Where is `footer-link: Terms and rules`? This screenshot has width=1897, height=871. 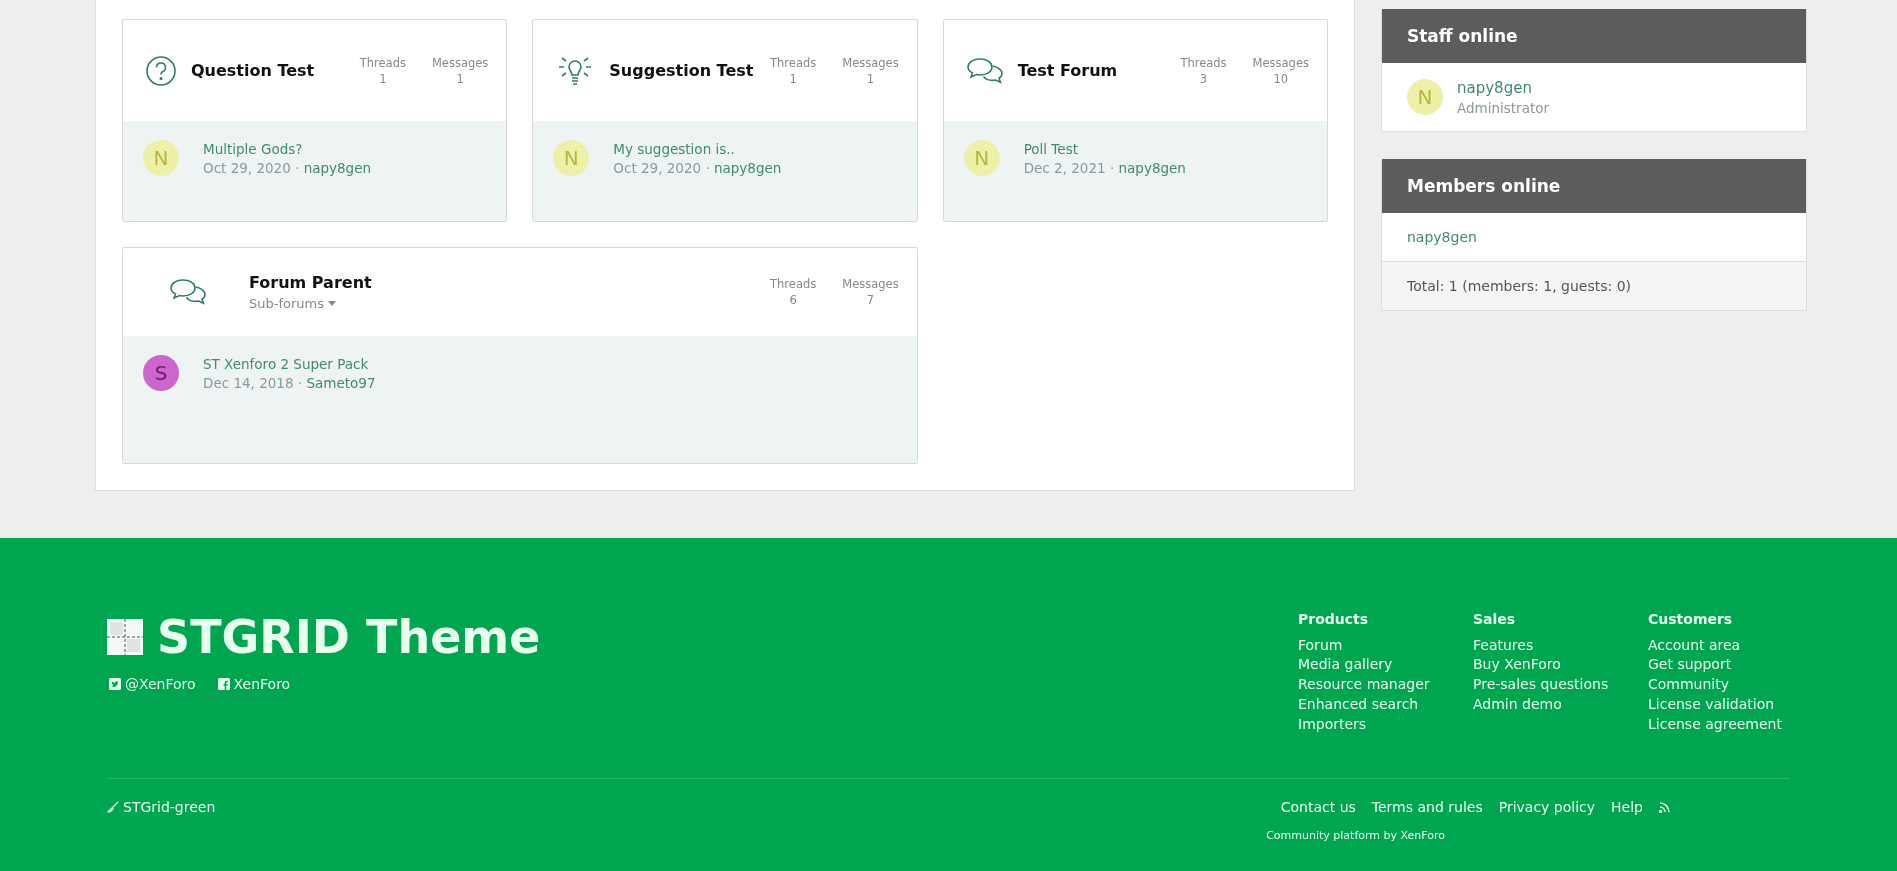 footer-link: Terms and rules is located at coordinates (1427, 807).